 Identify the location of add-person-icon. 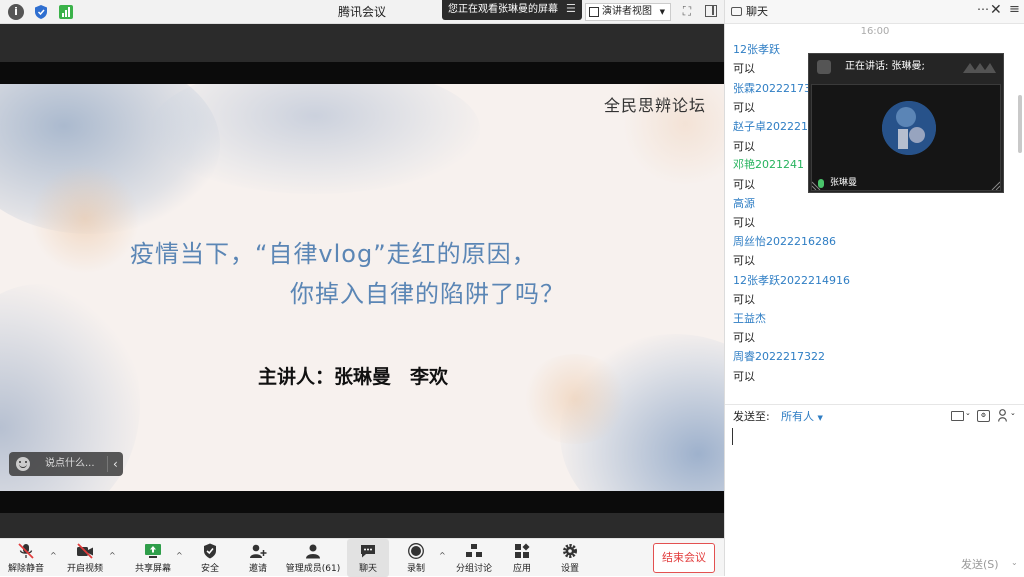
(258, 551).